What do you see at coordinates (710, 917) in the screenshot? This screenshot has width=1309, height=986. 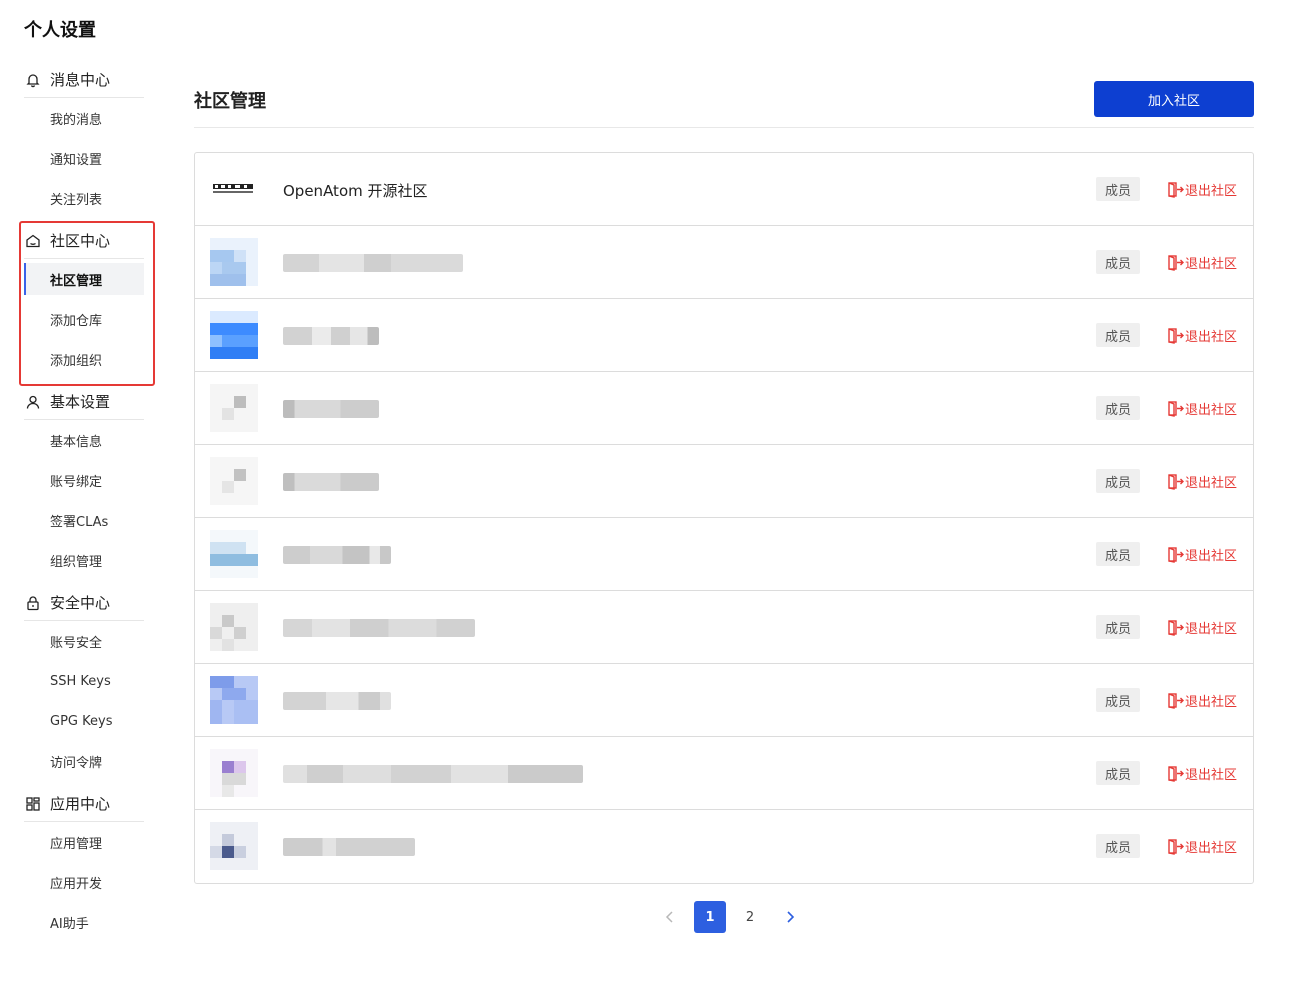 I see `pagination-page-1: 1` at bounding box center [710, 917].